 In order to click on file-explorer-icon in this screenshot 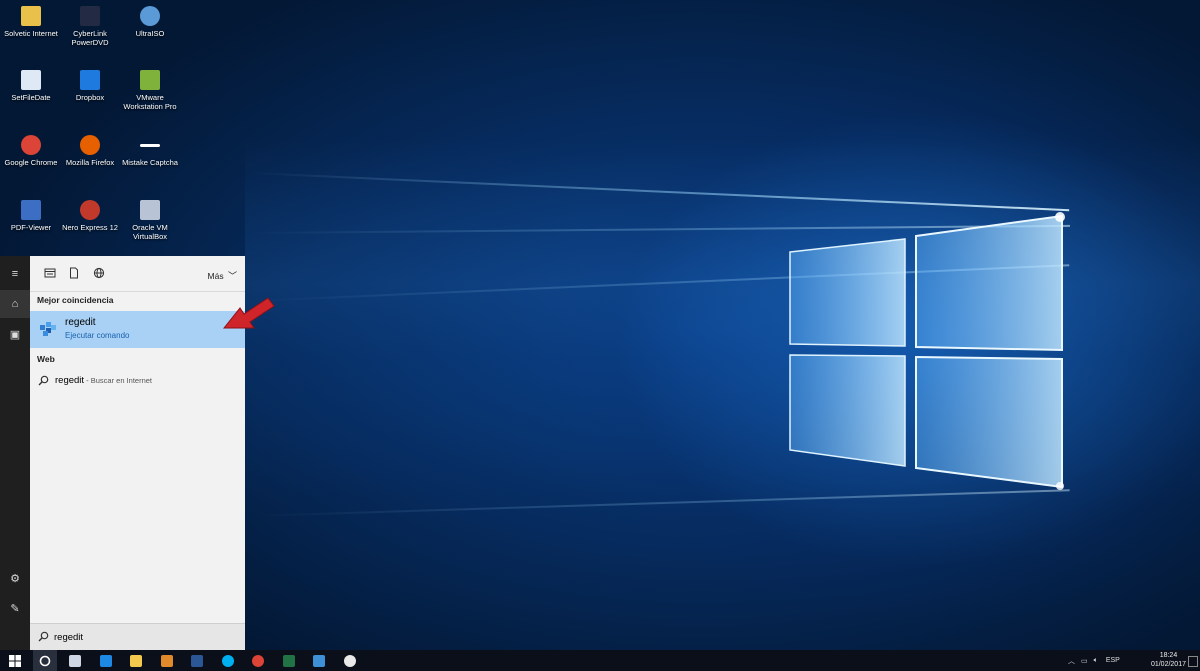, I will do `click(136, 660)`.